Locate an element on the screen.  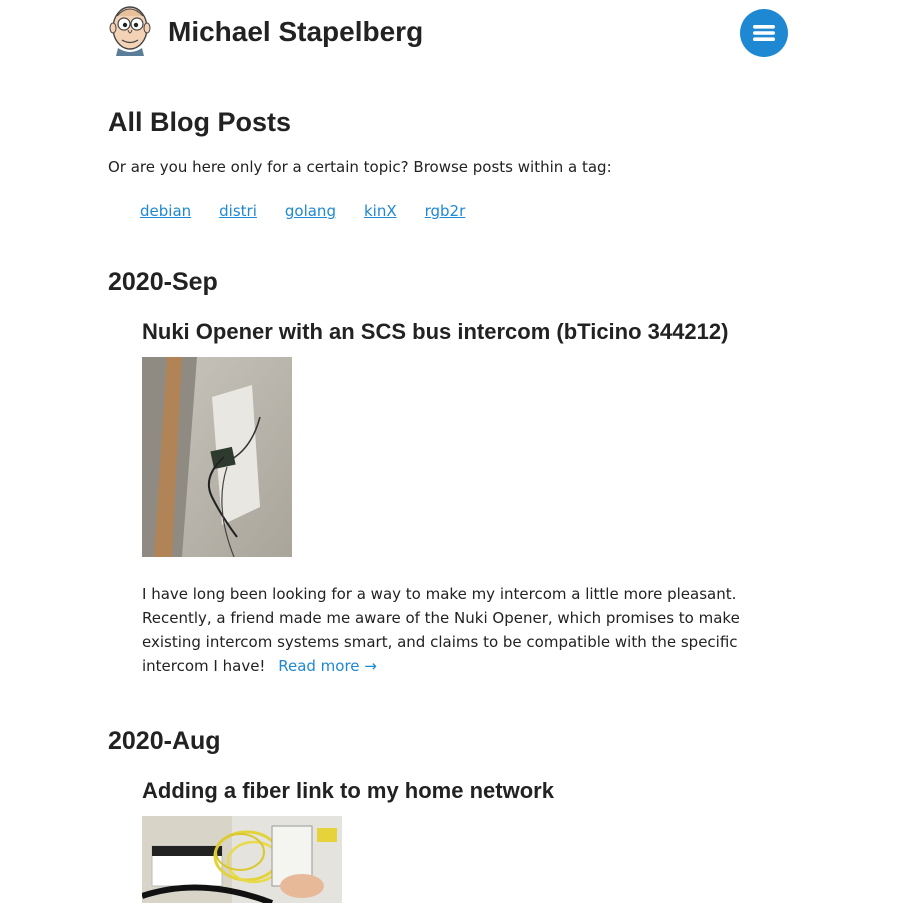
post-thumbnail-fiber is located at coordinates (242, 859).